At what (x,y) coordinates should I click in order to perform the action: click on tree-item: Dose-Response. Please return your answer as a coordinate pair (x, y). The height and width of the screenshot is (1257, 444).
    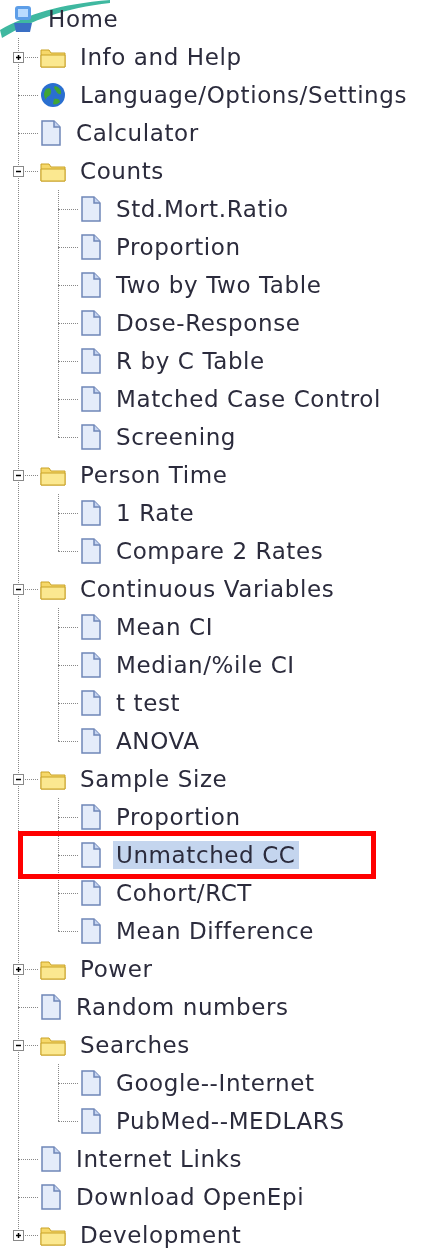
    Looking at the image, I should click on (208, 323).